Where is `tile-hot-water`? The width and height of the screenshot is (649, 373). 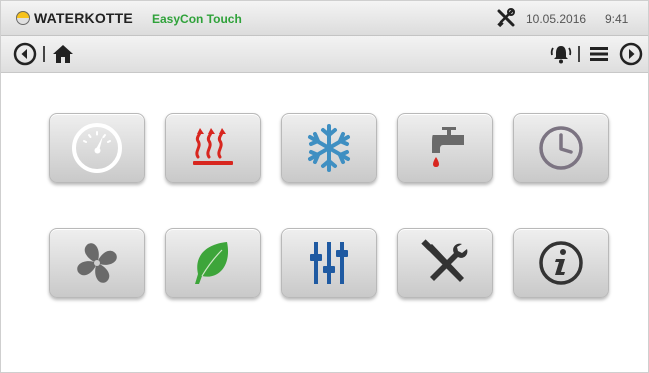 tile-hot-water is located at coordinates (445, 148).